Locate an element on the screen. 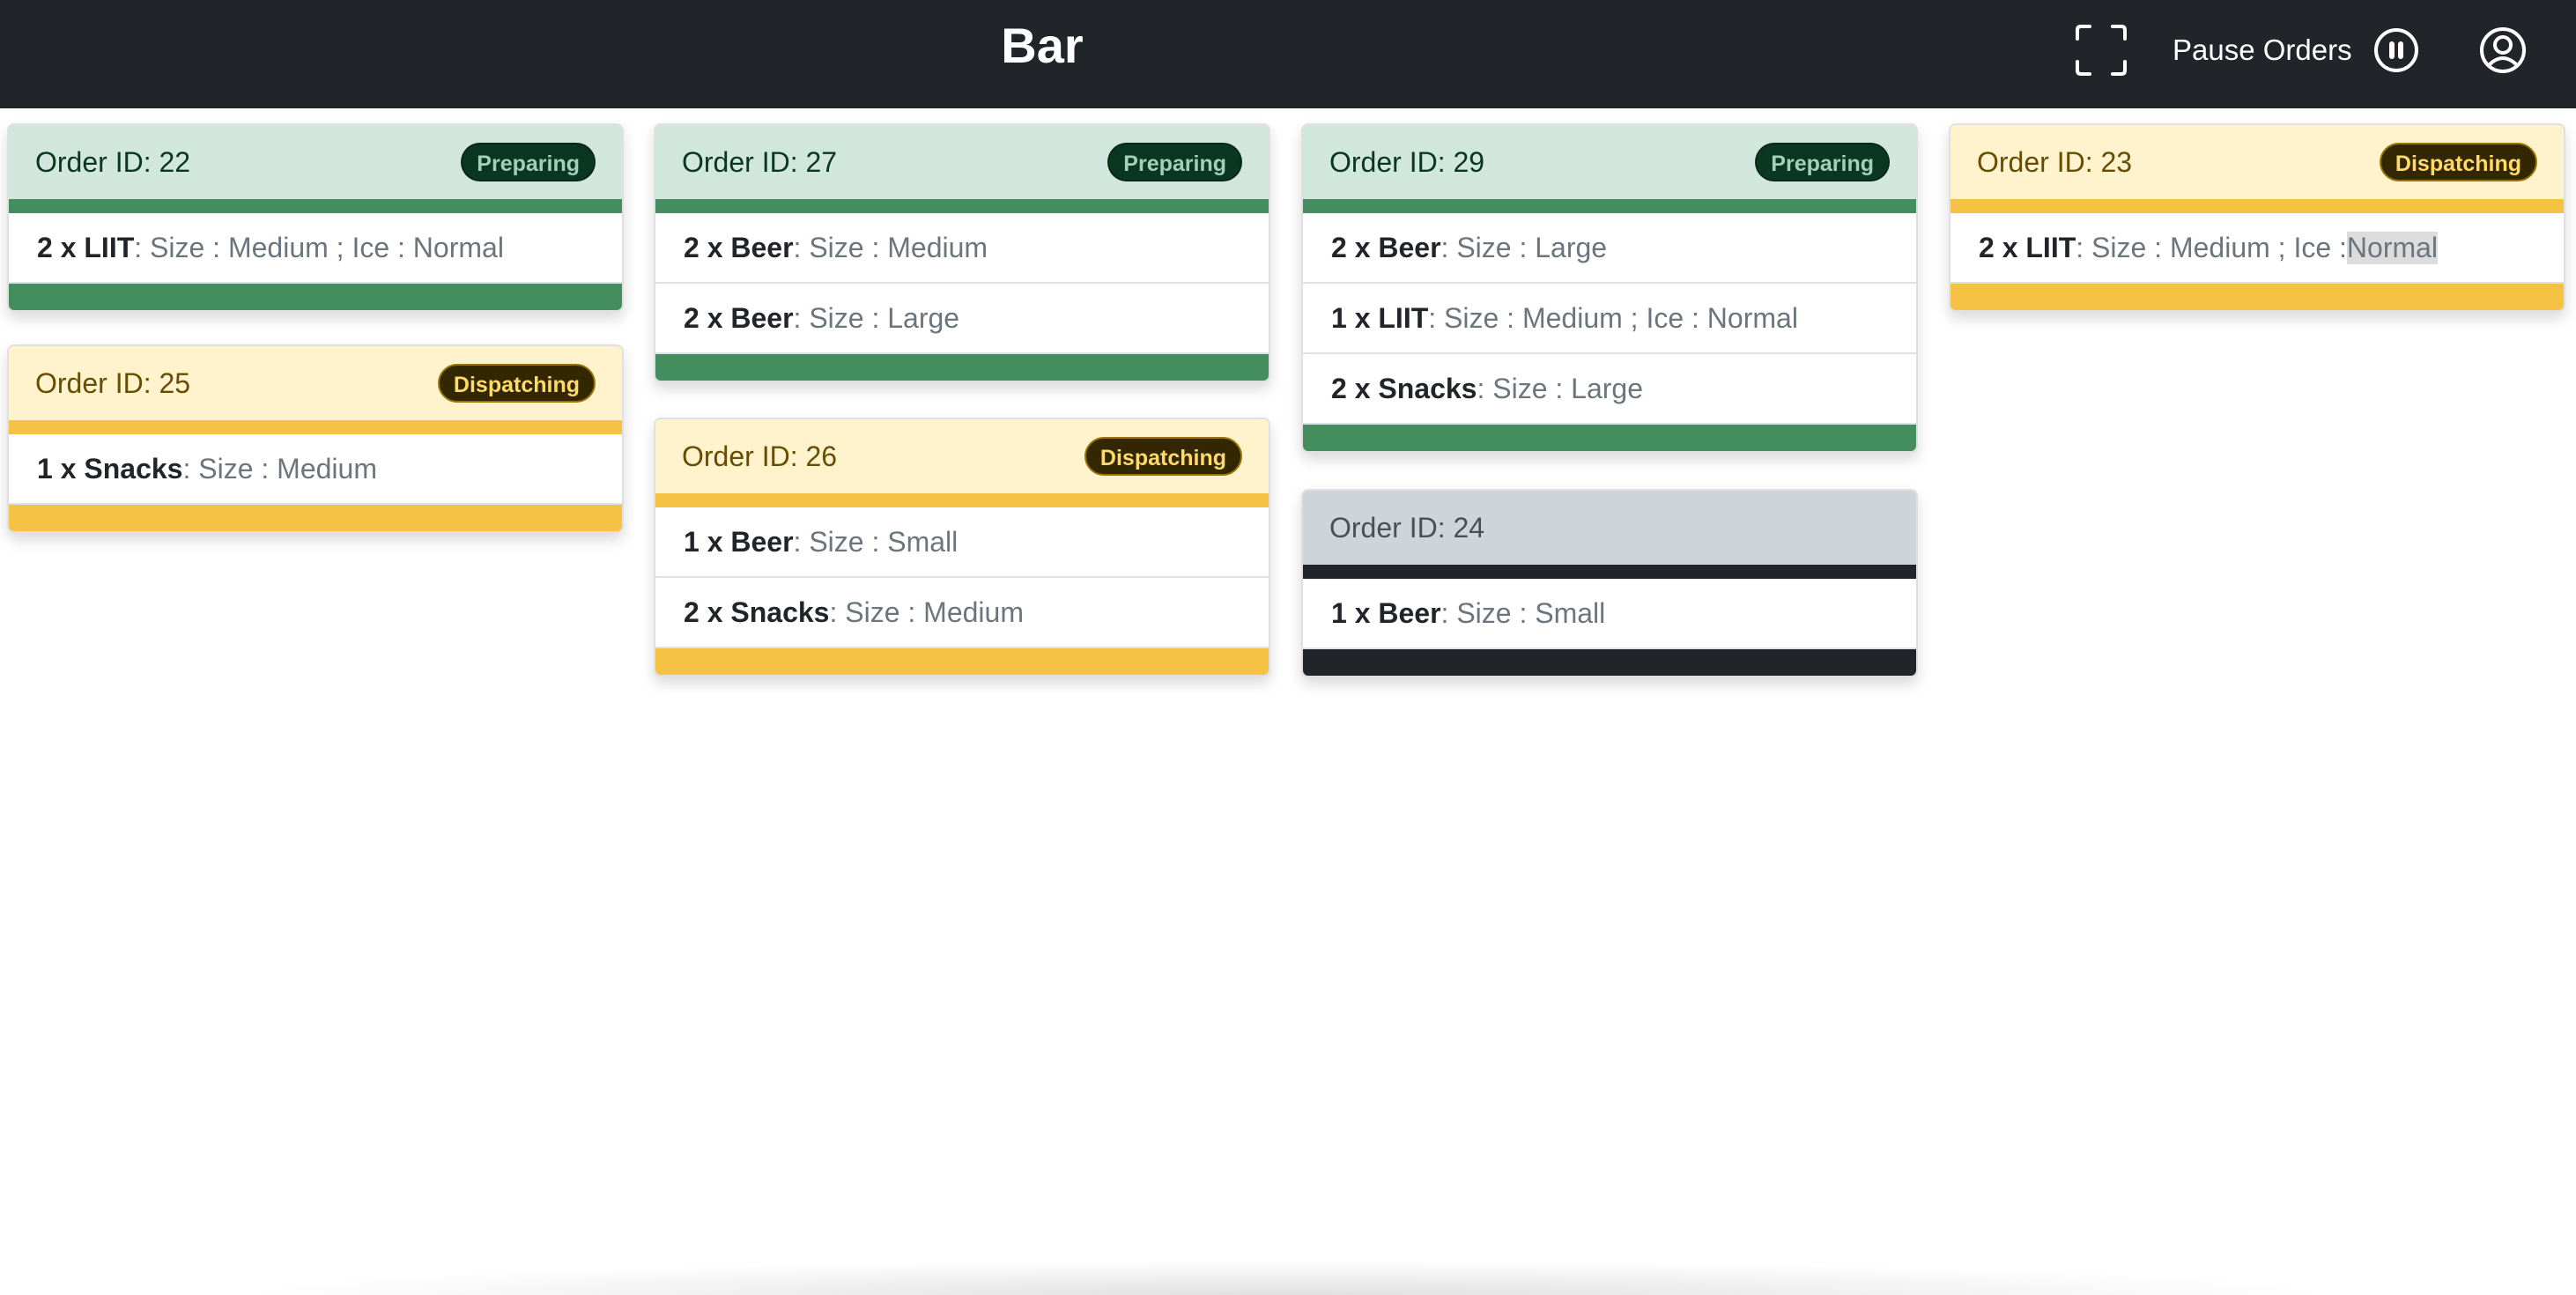  order-item: 2 x Snacks: Size : Large is located at coordinates (1610, 389).